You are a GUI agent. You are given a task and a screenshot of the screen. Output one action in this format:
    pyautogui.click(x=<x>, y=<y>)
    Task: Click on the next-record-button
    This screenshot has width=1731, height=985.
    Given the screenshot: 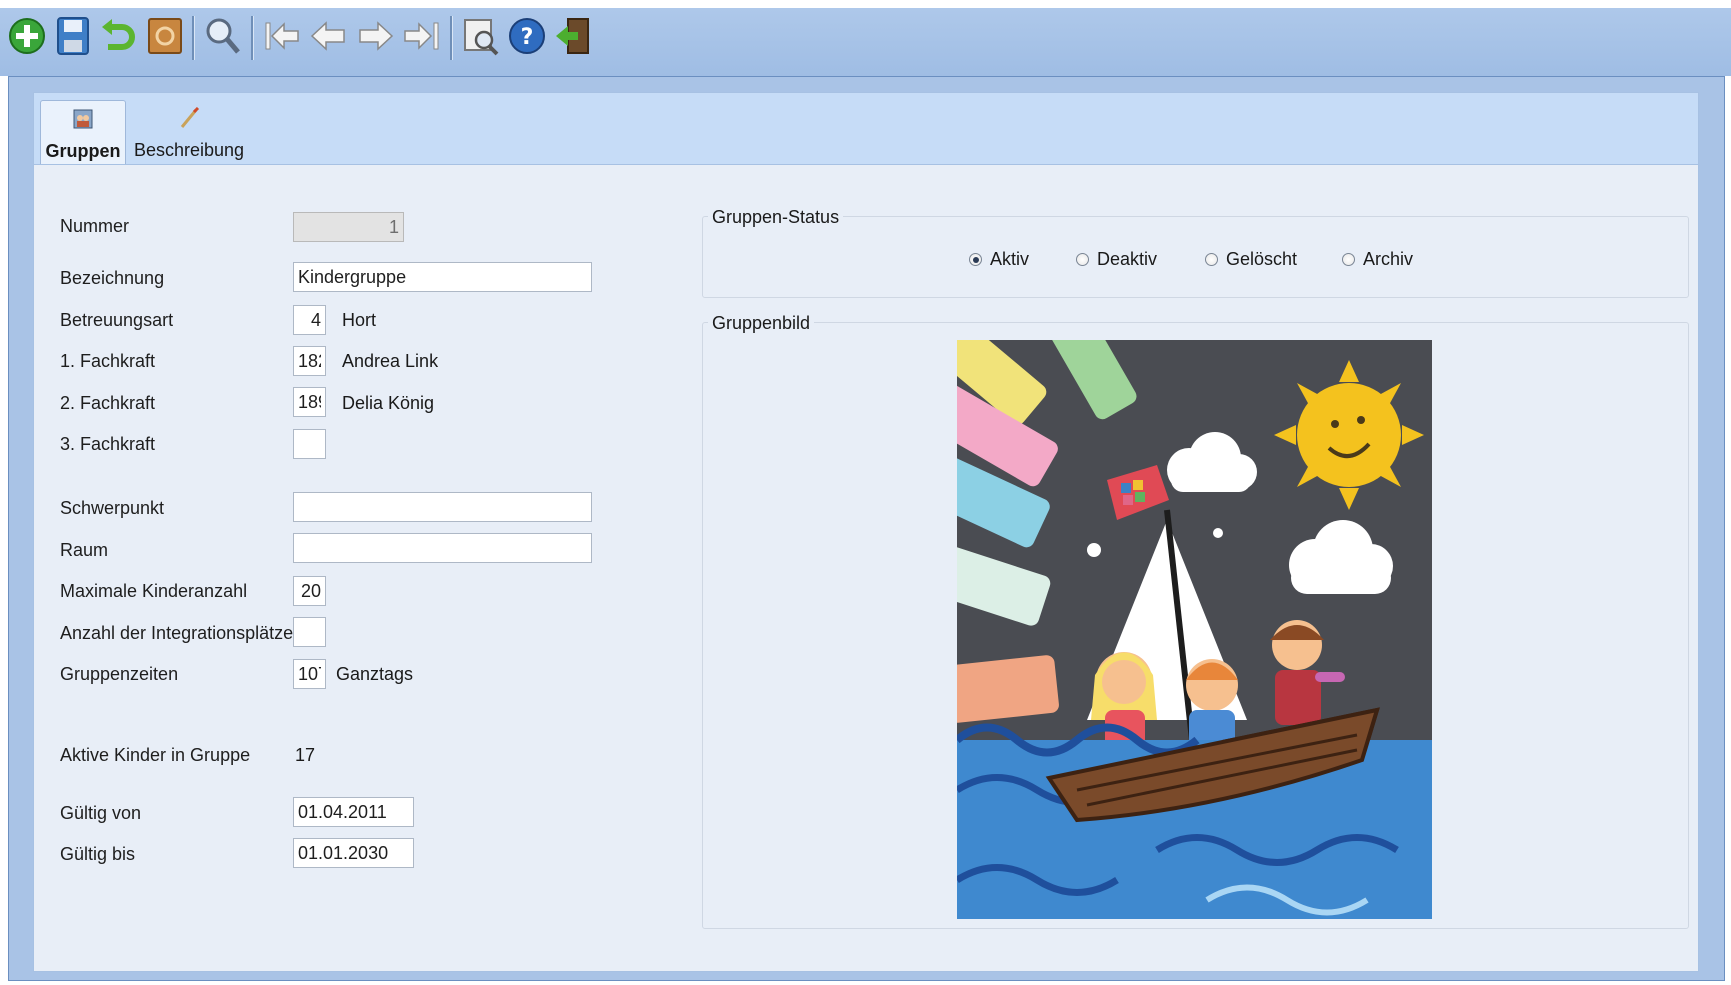 What is the action you would take?
    pyautogui.click(x=375, y=36)
    